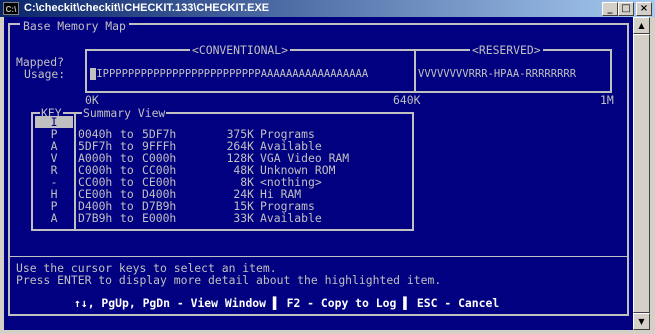  Describe the element at coordinates (318, 256) in the screenshot. I see `help-divider` at that location.